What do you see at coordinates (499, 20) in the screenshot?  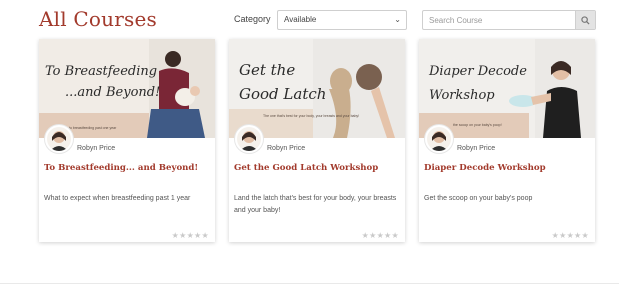 I see `search-input` at bounding box center [499, 20].